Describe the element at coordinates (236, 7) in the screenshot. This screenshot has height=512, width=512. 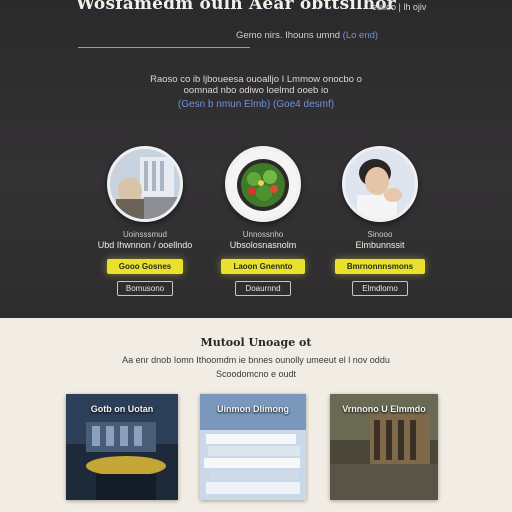
I see `hero-title: Wosfamedm oulh Aear obttsilhor` at that location.